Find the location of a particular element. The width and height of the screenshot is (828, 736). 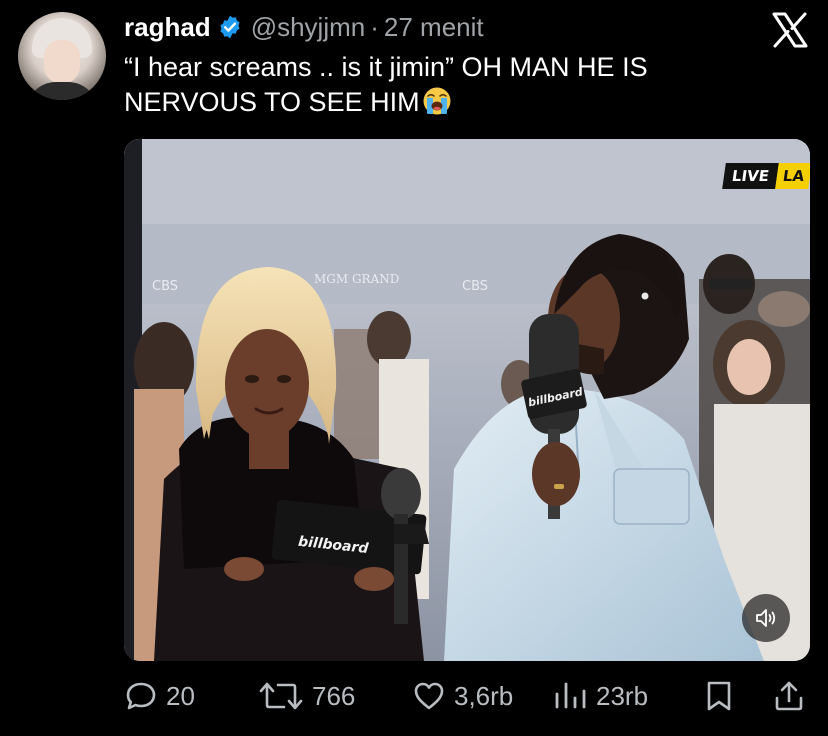

views-button: 23rb is located at coordinates (600, 696).